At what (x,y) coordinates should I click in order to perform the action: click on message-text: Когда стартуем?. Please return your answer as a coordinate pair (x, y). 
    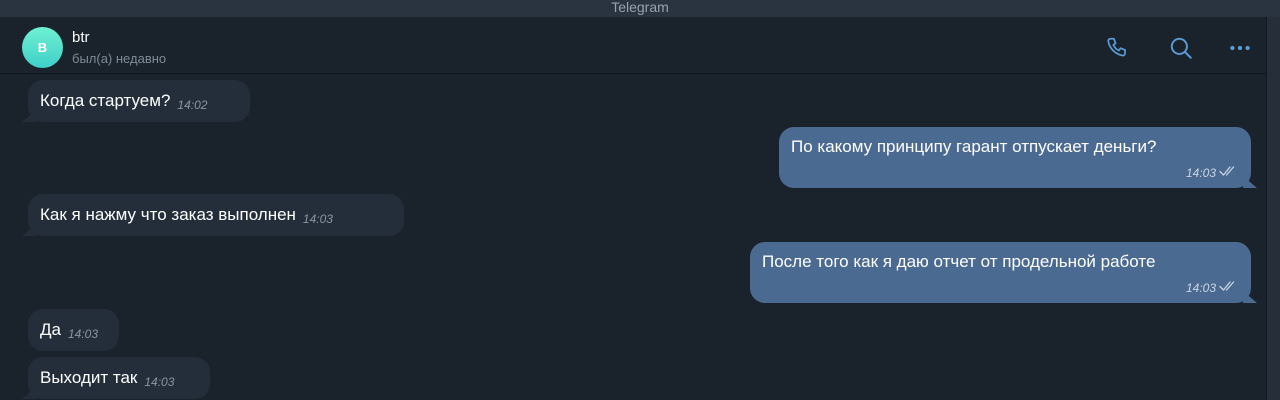
    Looking at the image, I should click on (105, 100).